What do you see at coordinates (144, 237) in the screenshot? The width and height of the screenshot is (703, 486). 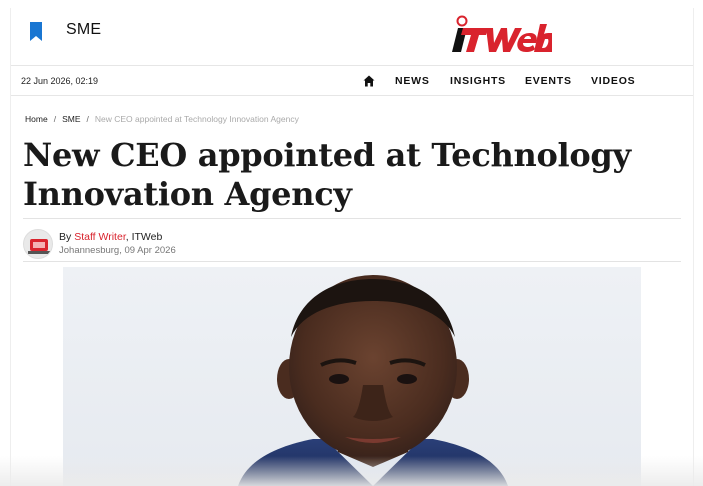 I see `publication-name: , ITWeb` at bounding box center [144, 237].